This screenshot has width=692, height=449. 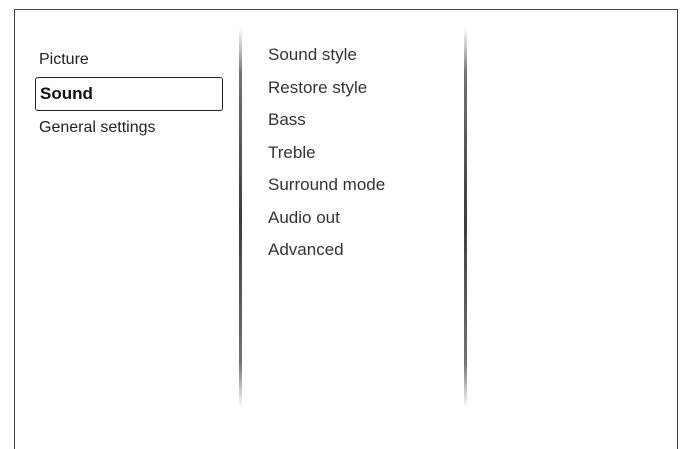 What do you see at coordinates (326, 185) in the screenshot?
I see `submenu-item-surround-mode: Surround mode` at bounding box center [326, 185].